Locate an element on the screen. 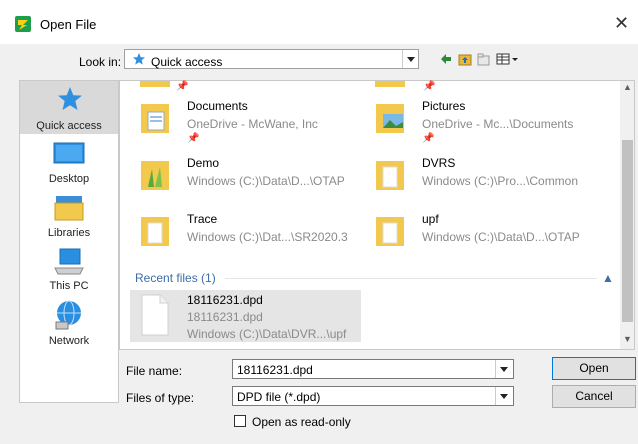  look-in-dropdown-button is located at coordinates (410, 59).